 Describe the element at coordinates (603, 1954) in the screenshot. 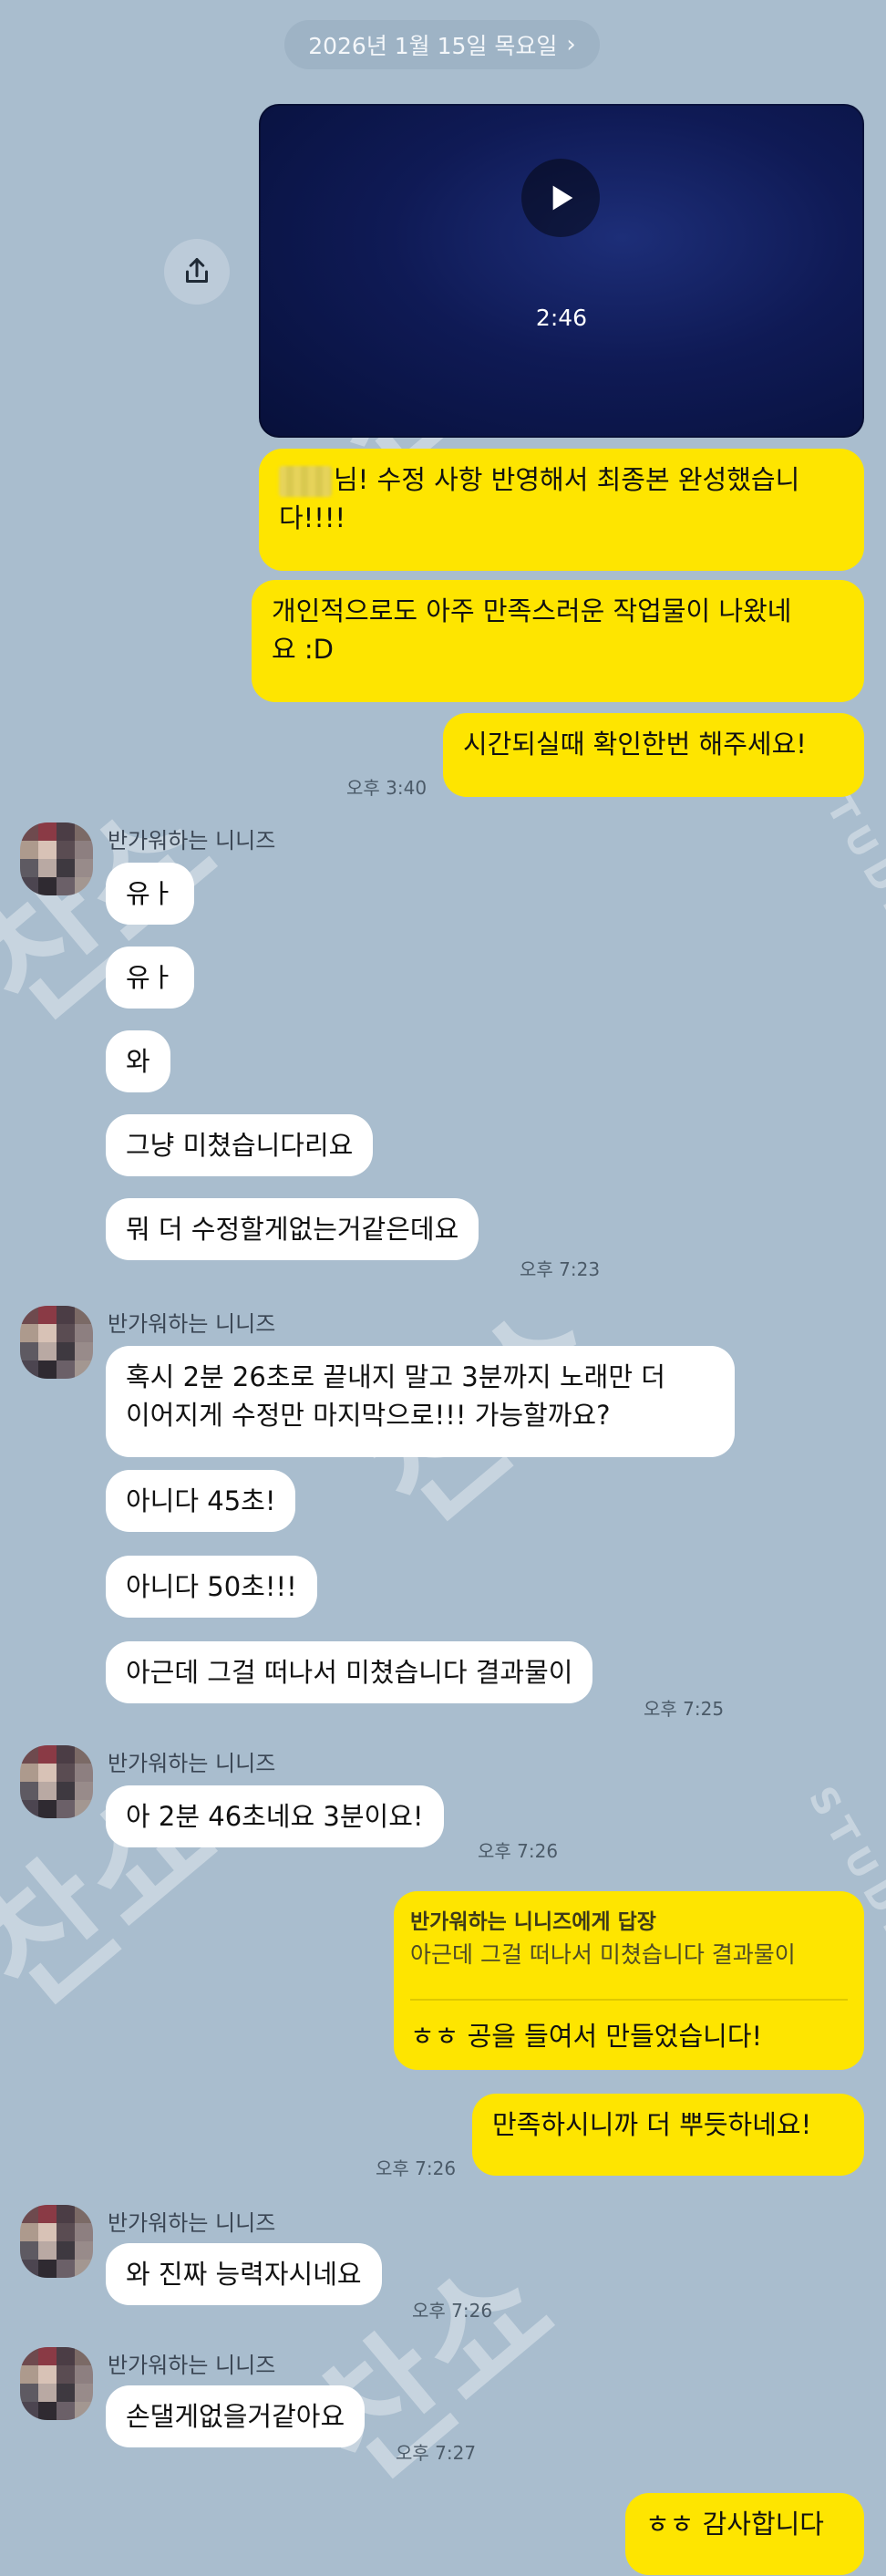

I see `reply-quoted-text: 아근데 그걸 떠나서 미쳤습니다 결과물이` at that location.